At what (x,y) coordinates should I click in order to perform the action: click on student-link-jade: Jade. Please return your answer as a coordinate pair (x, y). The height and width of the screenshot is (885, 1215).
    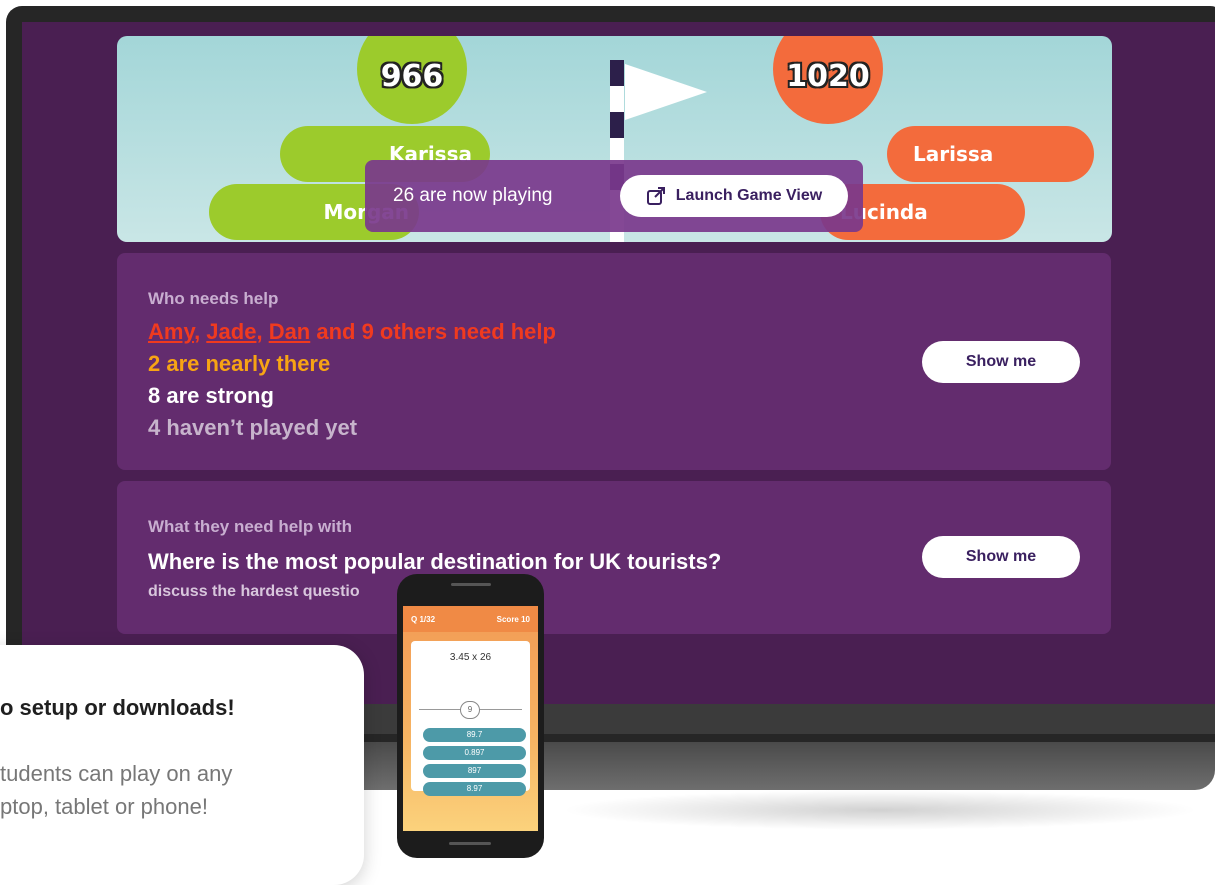
    Looking at the image, I should click on (231, 331).